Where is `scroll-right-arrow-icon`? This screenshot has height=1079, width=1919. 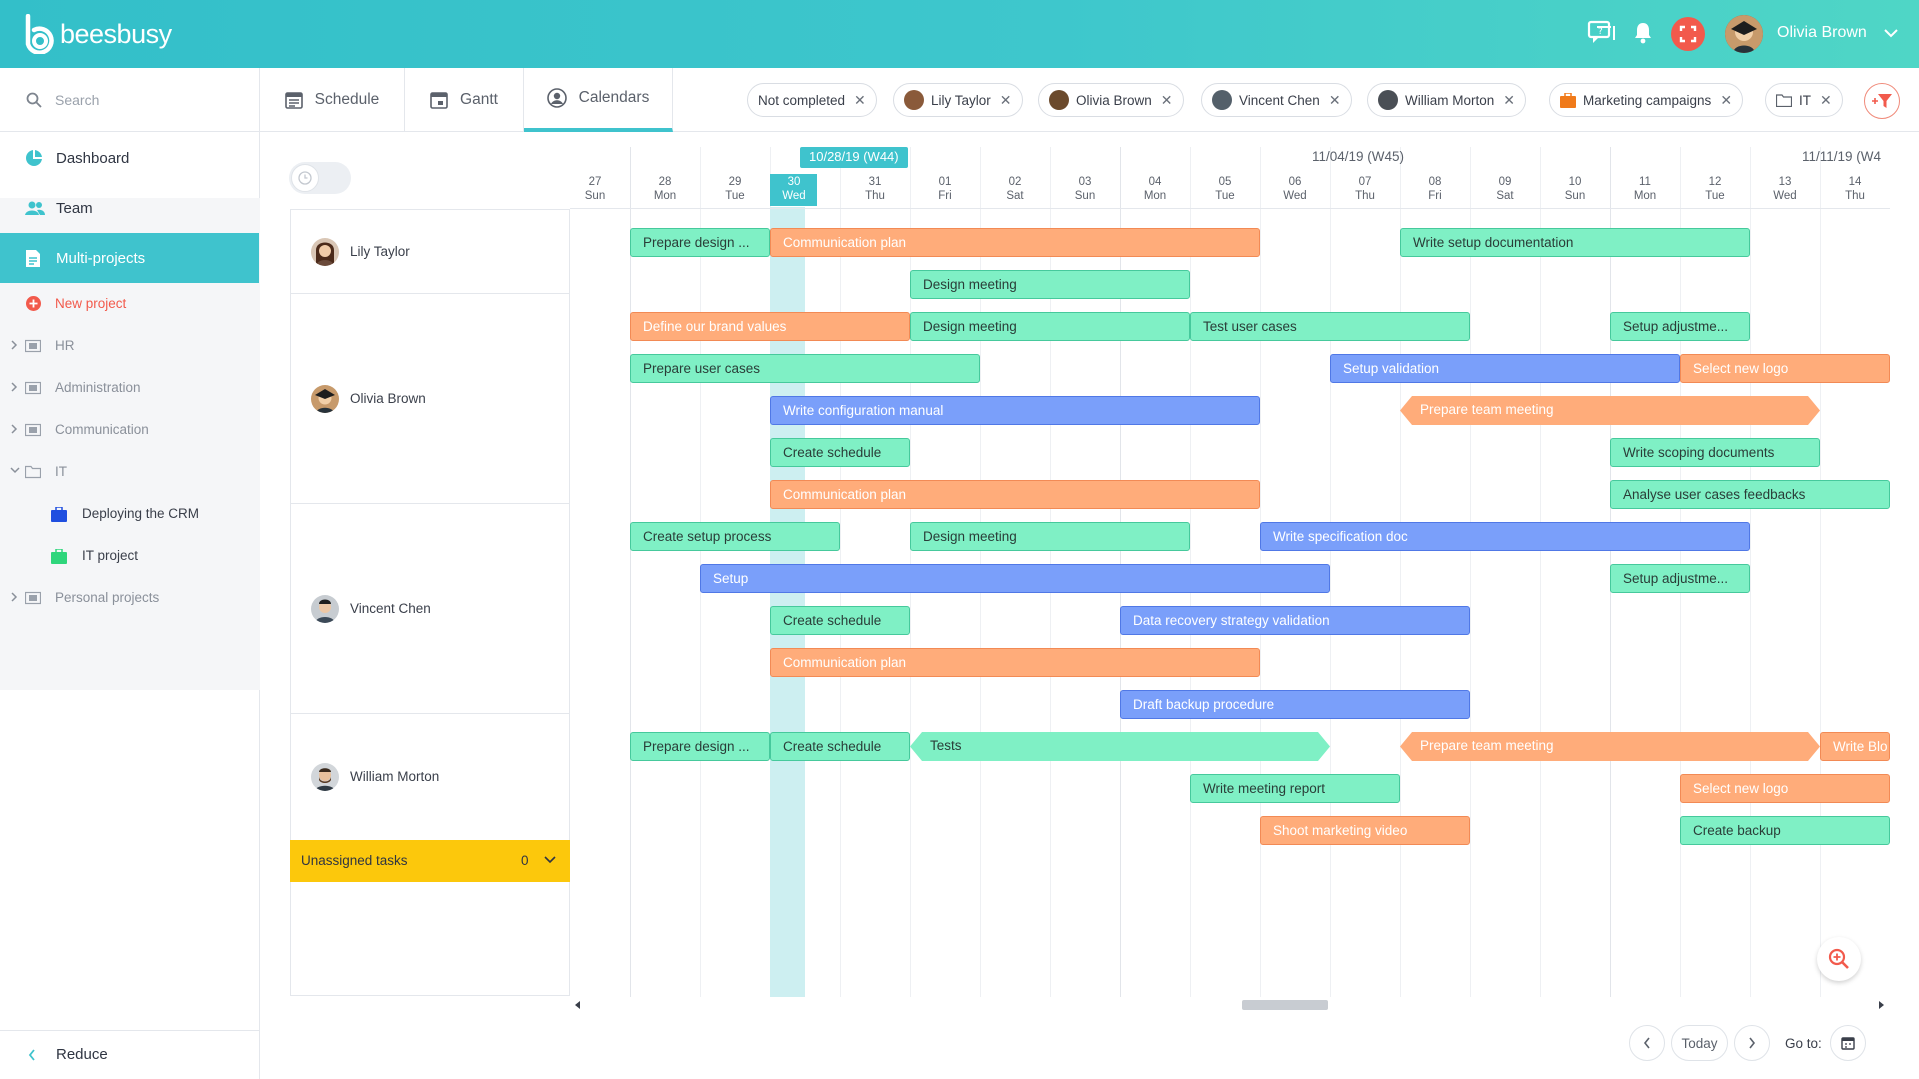 scroll-right-arrow-icon is located at coordinates (1882, 1005).